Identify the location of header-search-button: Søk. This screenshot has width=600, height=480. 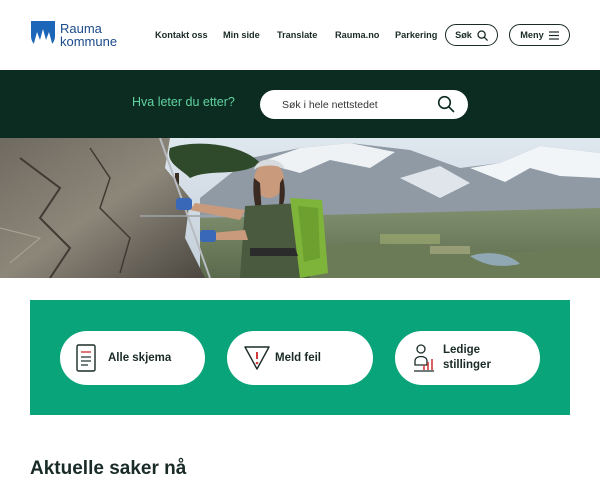
(471, 35).